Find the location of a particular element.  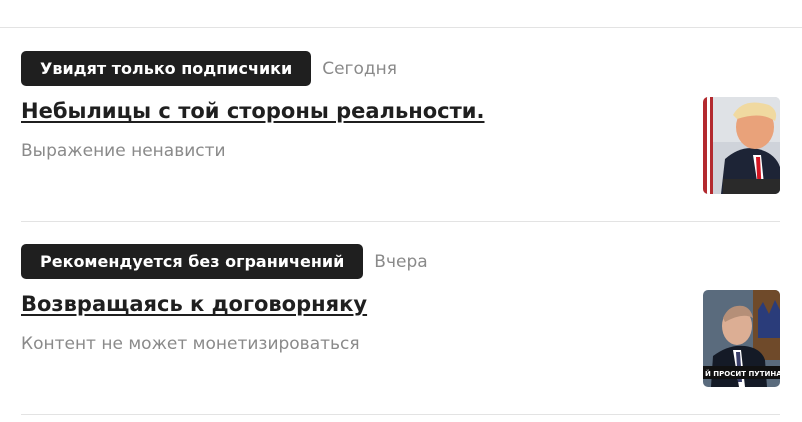

post-status: Выражение ненависти is located at coordinates (123, 151).